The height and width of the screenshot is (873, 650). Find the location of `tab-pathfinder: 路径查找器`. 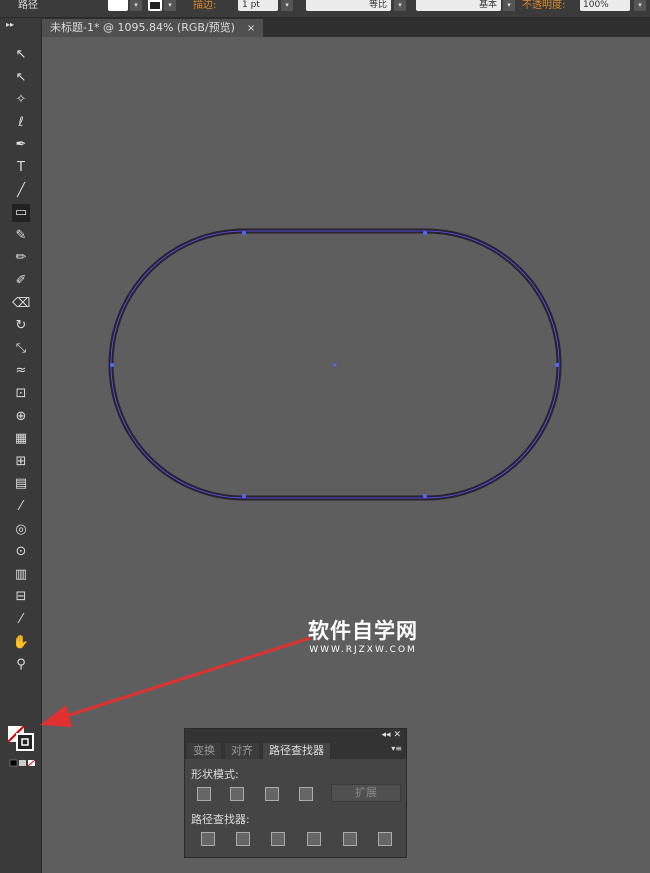

tab-pathfinder: 路径查找器 is located at coordinates (296, 751).